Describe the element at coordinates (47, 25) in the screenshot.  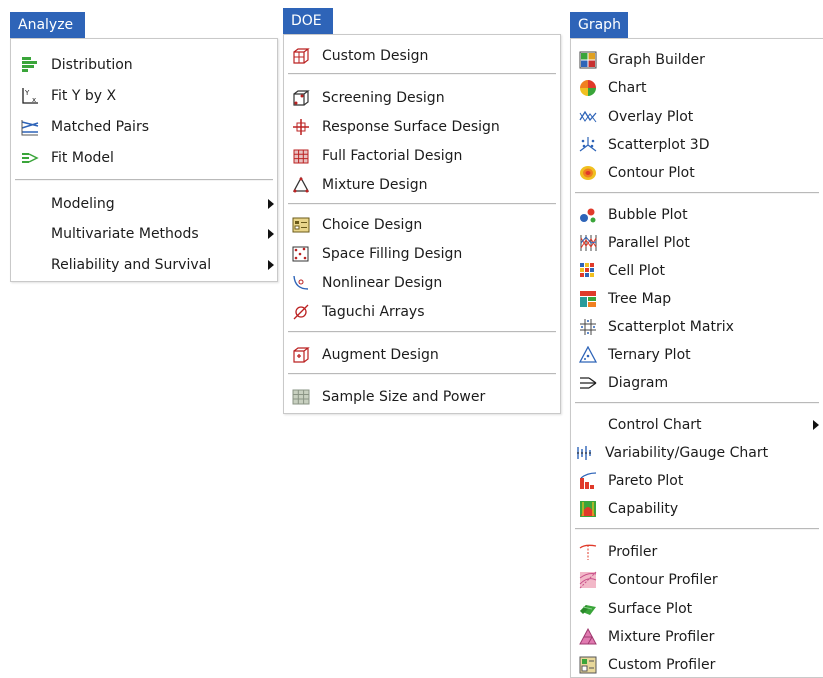
I see `analyze-menu-title: Analyze` at that location.